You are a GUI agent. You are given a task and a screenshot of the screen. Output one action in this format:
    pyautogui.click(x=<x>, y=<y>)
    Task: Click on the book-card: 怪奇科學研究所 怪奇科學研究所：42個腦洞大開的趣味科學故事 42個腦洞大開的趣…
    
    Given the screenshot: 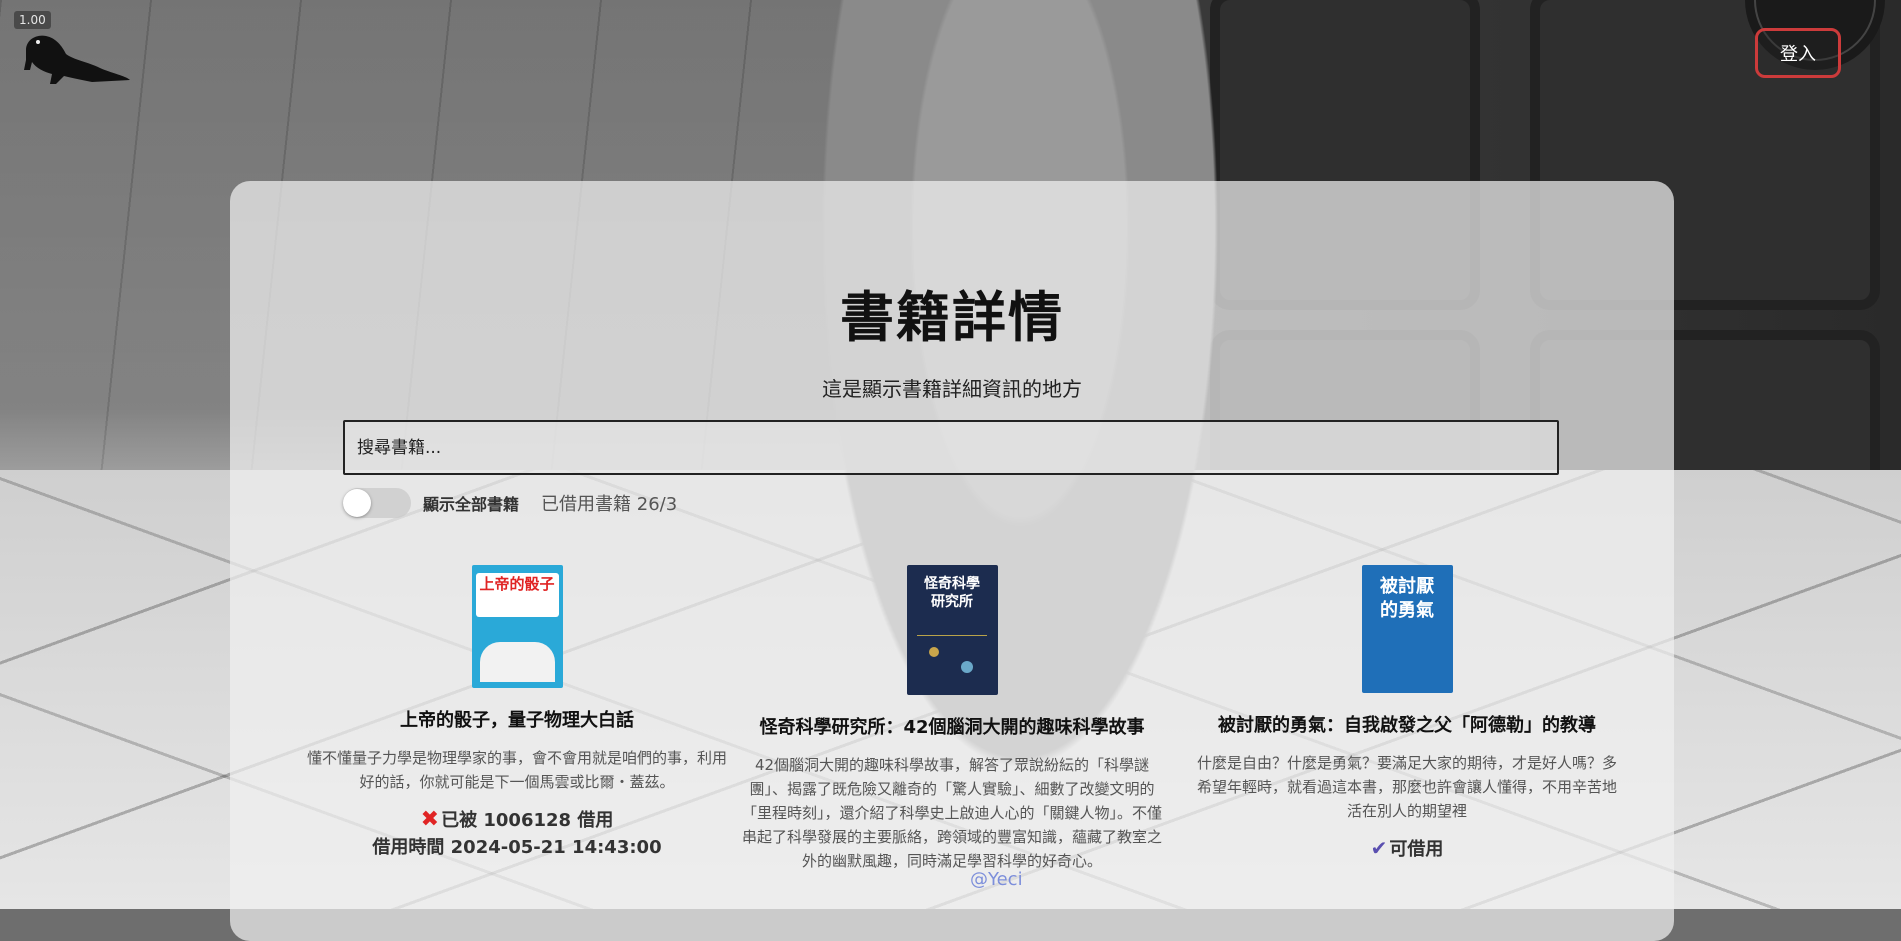 What is the action you would take?
    pyautogui.click(x=952, y=719)
    